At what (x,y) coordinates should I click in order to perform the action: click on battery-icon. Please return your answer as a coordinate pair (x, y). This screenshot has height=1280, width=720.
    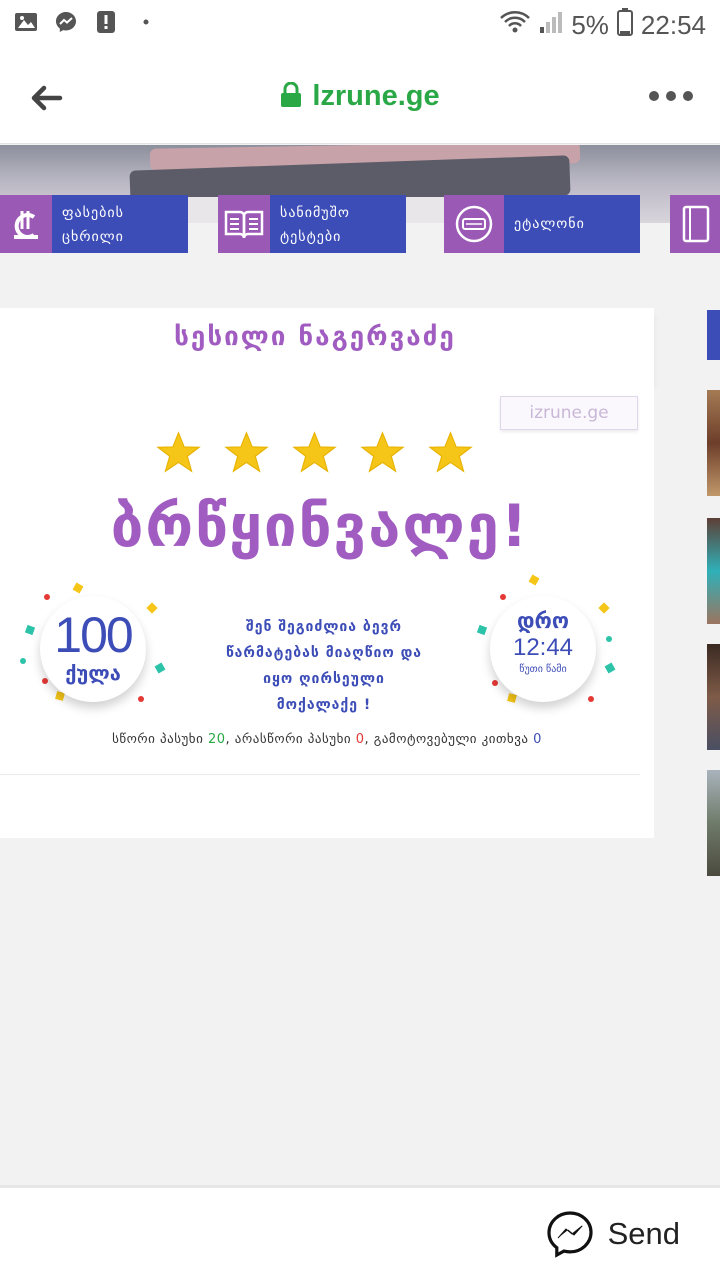
    Looking at the image, I should click on (624, 25).